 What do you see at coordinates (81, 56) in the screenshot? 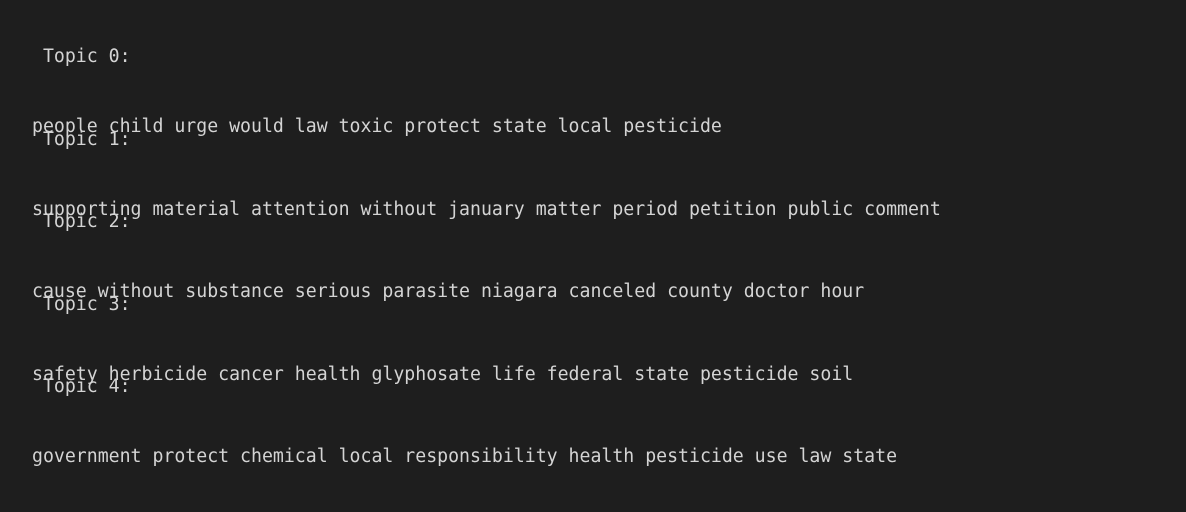
I see `topic-heading: Topic 0:` at bounding box center [81, 56].